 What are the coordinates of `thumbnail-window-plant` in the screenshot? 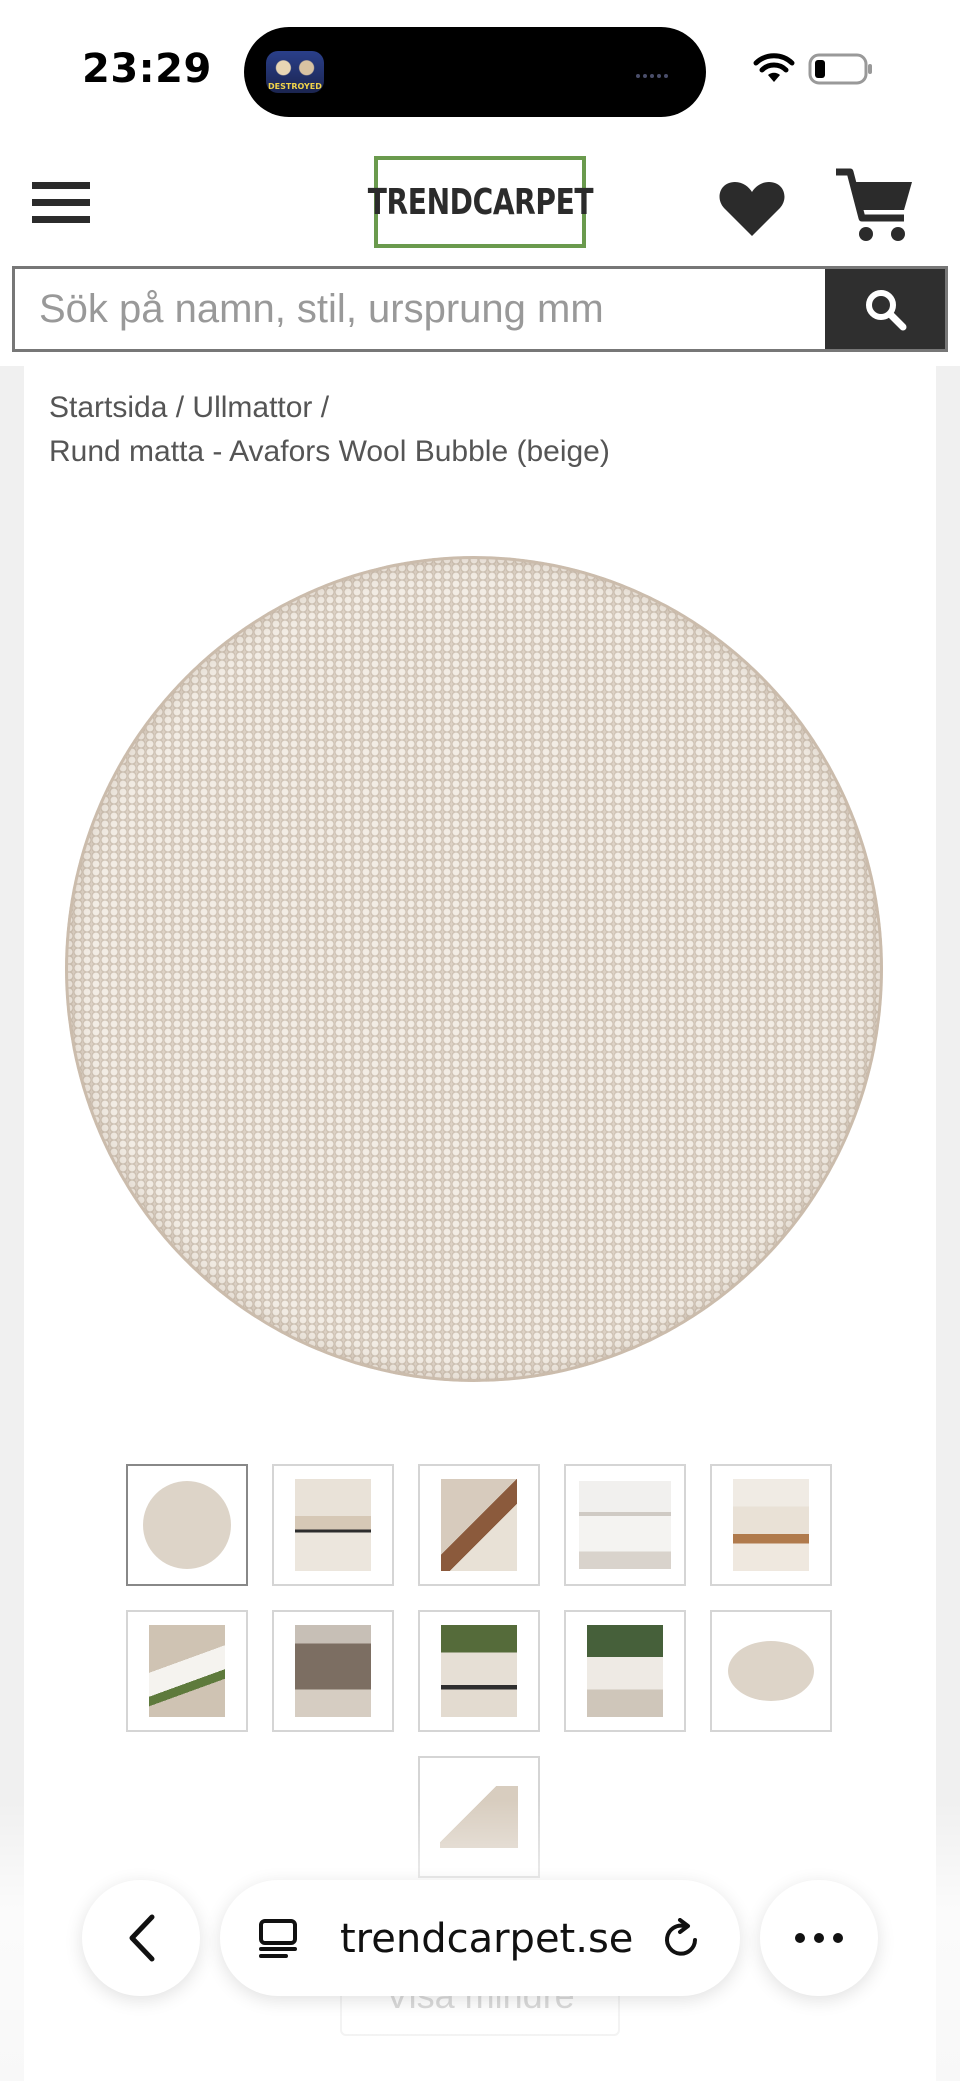 It's located at (625, 1671).